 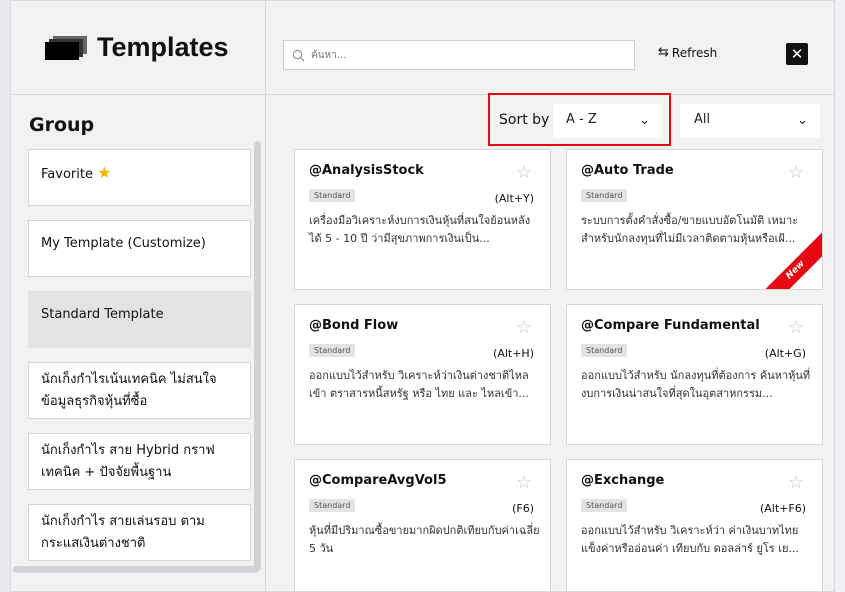 What do you see at coordinates (123, 243) in the screenshot?
I see `group-item-label: My Template (Customize)` at bounding box center [123, 243].